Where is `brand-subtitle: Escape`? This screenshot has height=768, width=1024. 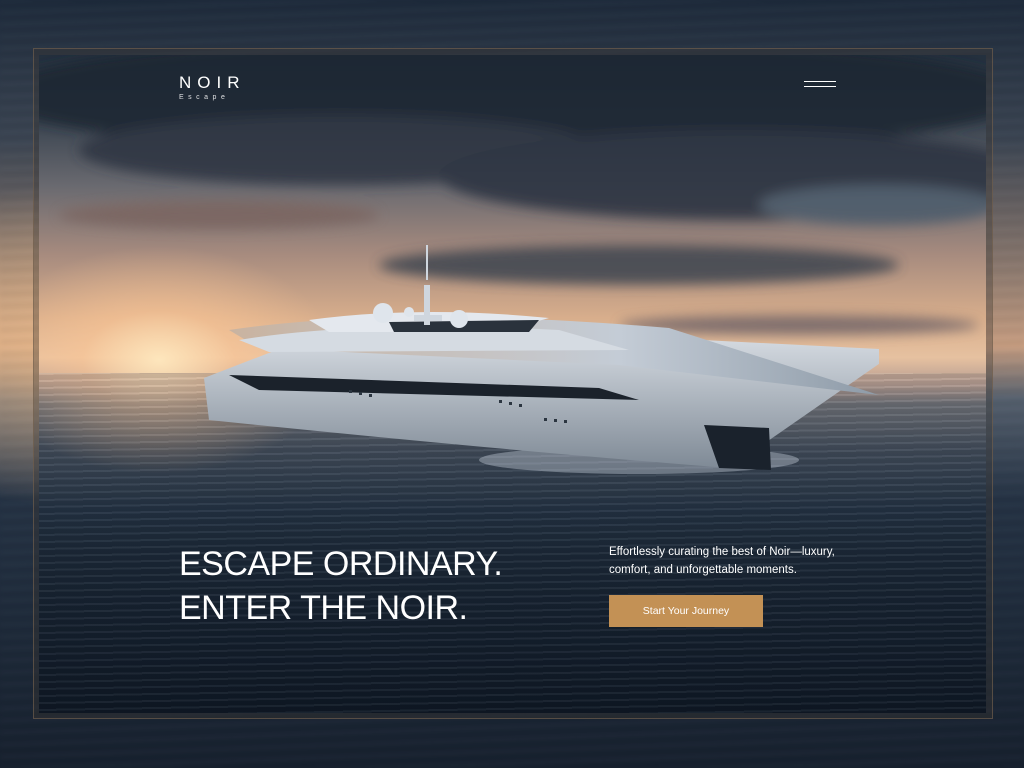
brand-subtitle: Escape is located at coordinates (204, 97).